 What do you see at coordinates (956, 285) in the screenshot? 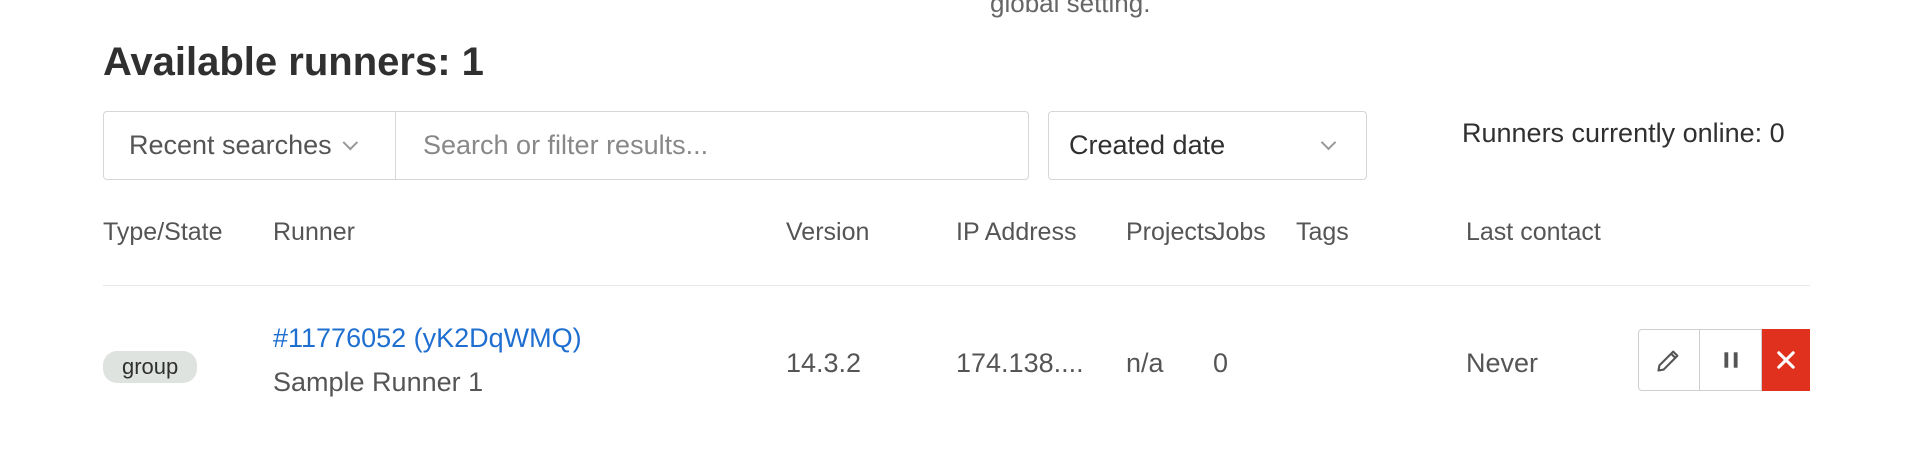
I see `table-header-divider` at bounding box center [956, 285].